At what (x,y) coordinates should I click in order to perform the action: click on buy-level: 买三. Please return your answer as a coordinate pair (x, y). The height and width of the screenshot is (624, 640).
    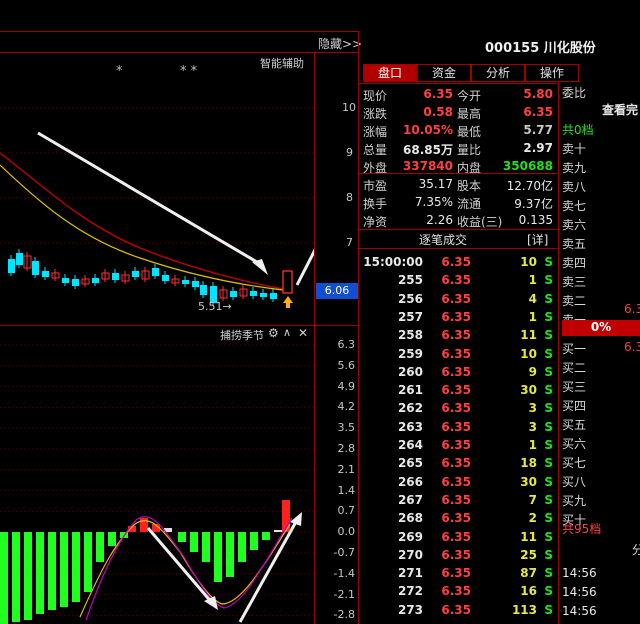
    Looking at the image, I should click on (574, 387).